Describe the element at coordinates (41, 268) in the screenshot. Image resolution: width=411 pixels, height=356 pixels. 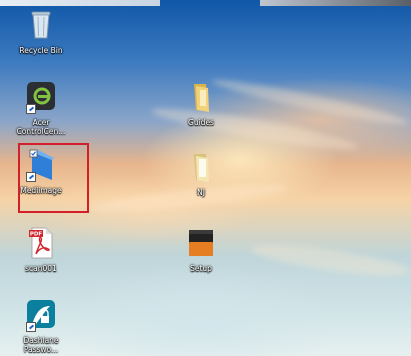
I see `scan001-label: scan001` at that location.